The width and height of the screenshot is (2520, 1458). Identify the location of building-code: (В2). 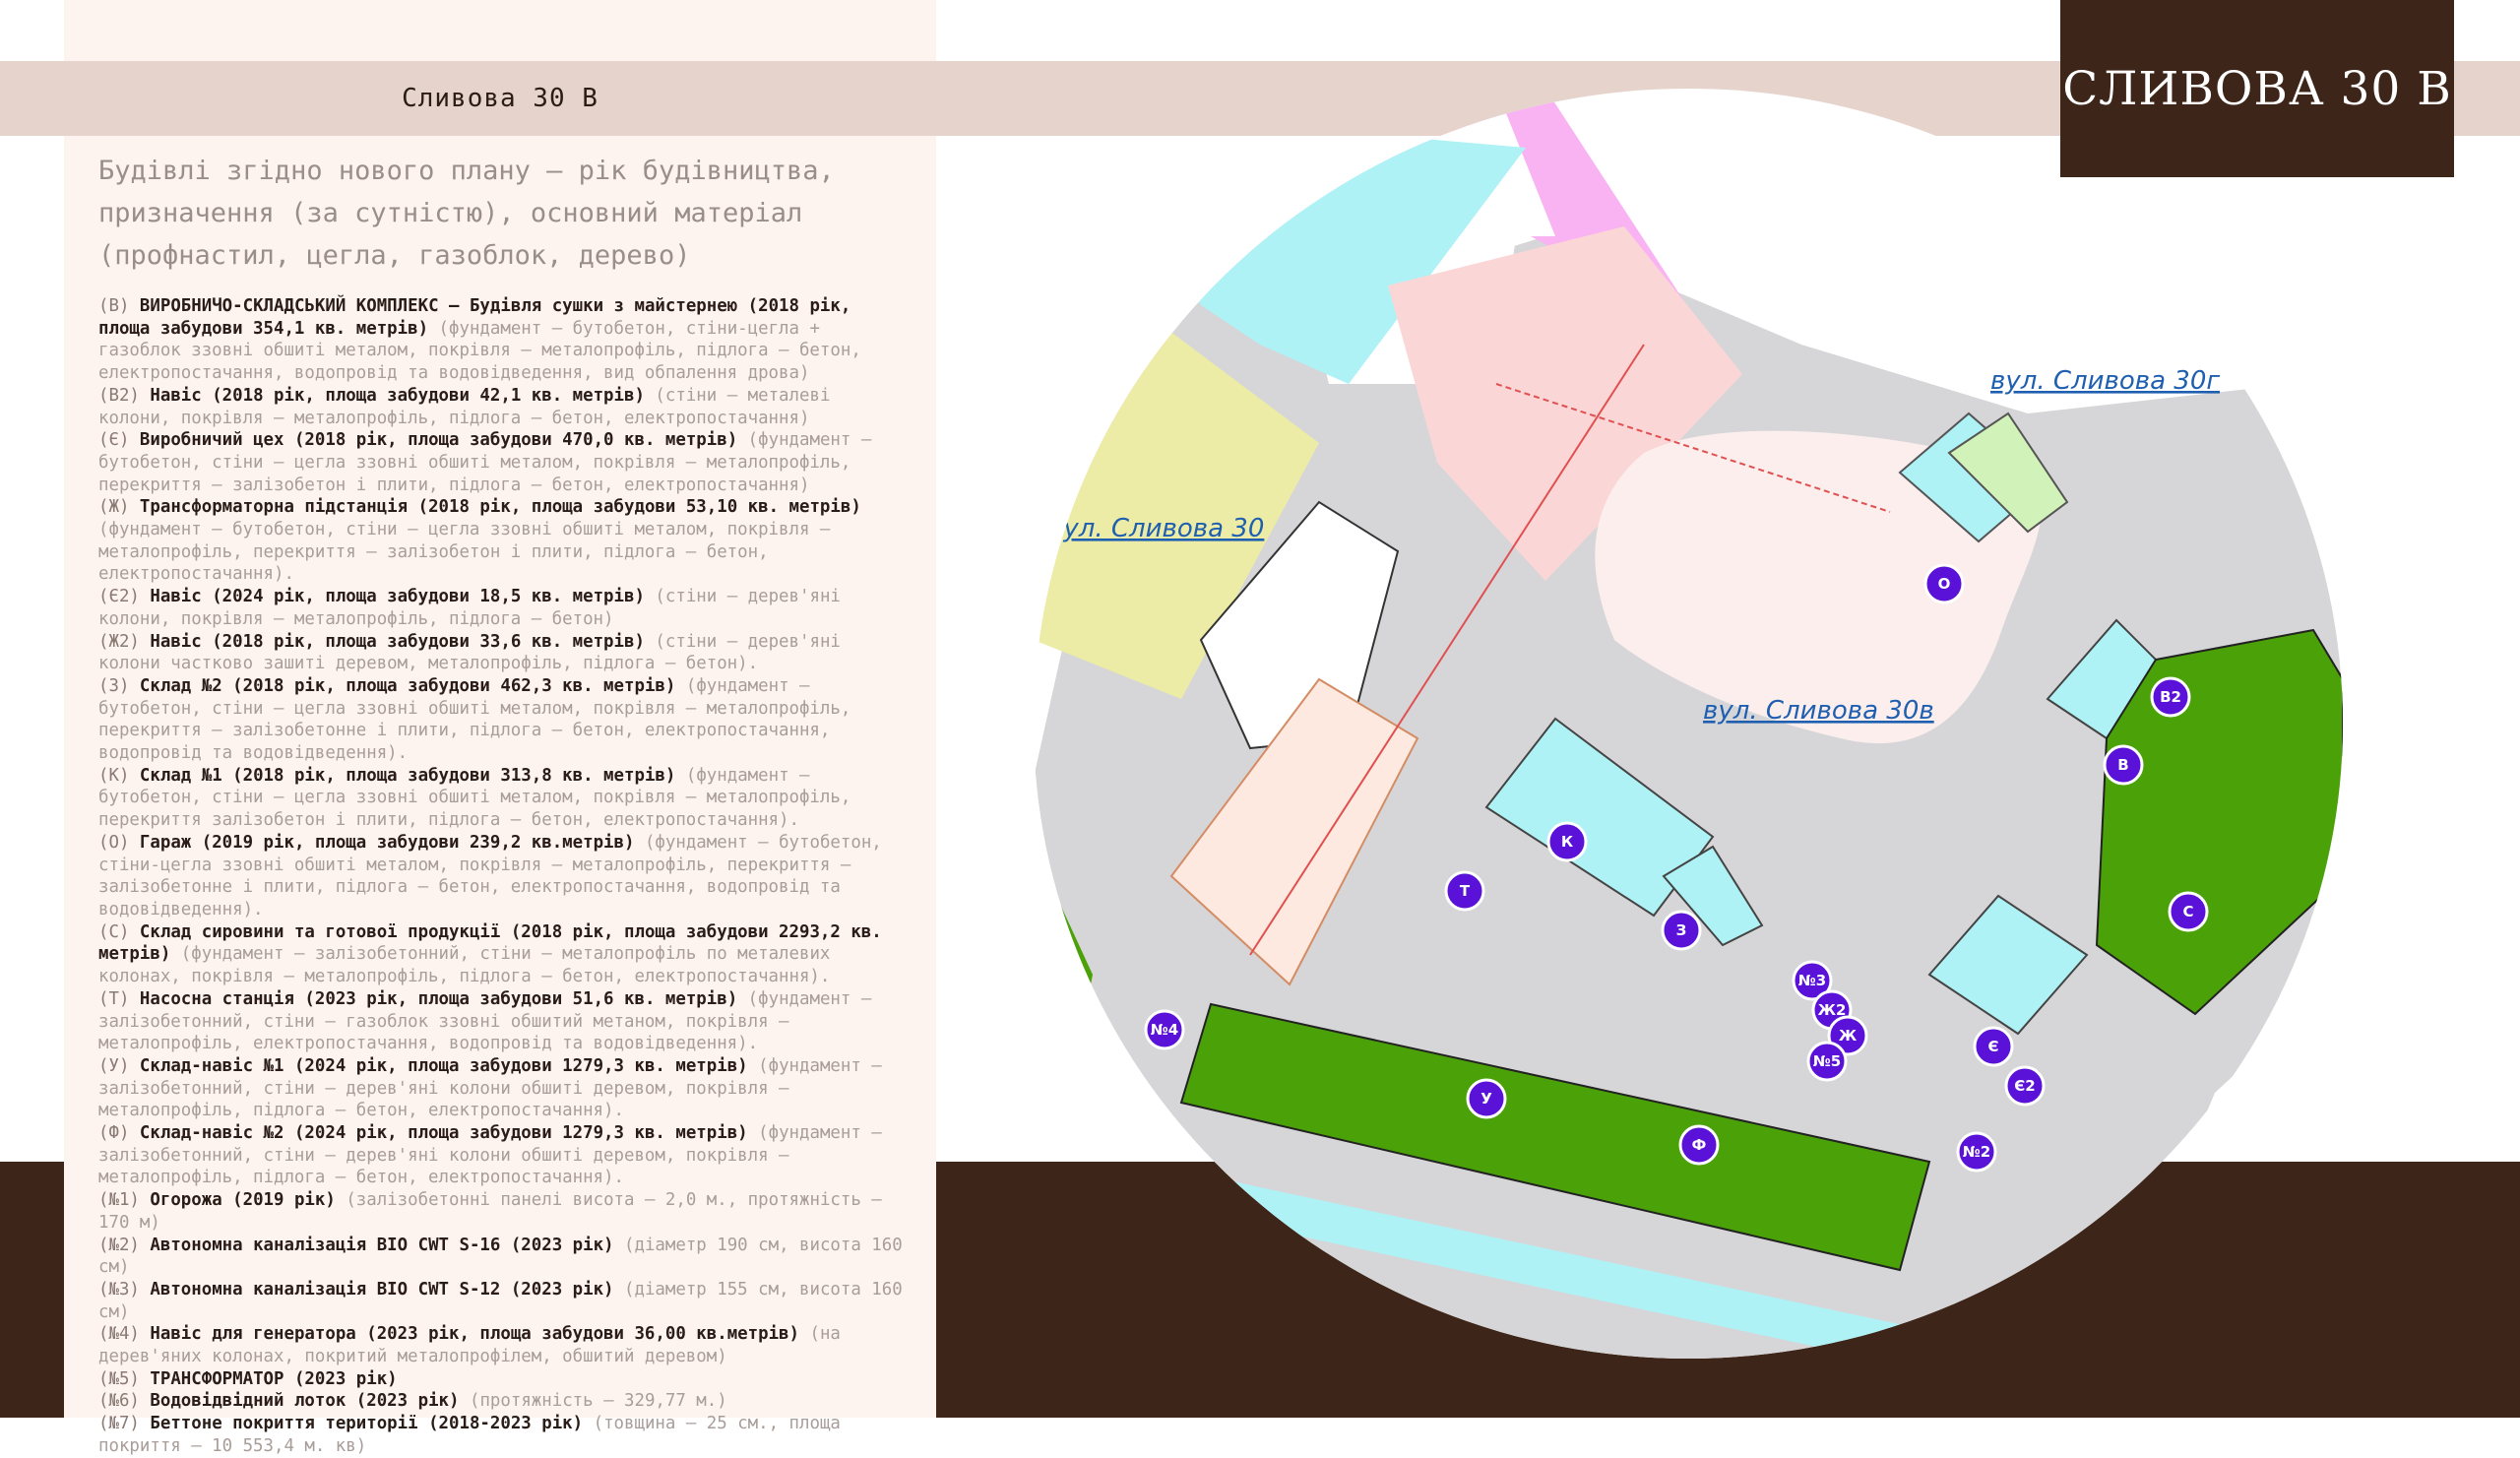
(119, 395).